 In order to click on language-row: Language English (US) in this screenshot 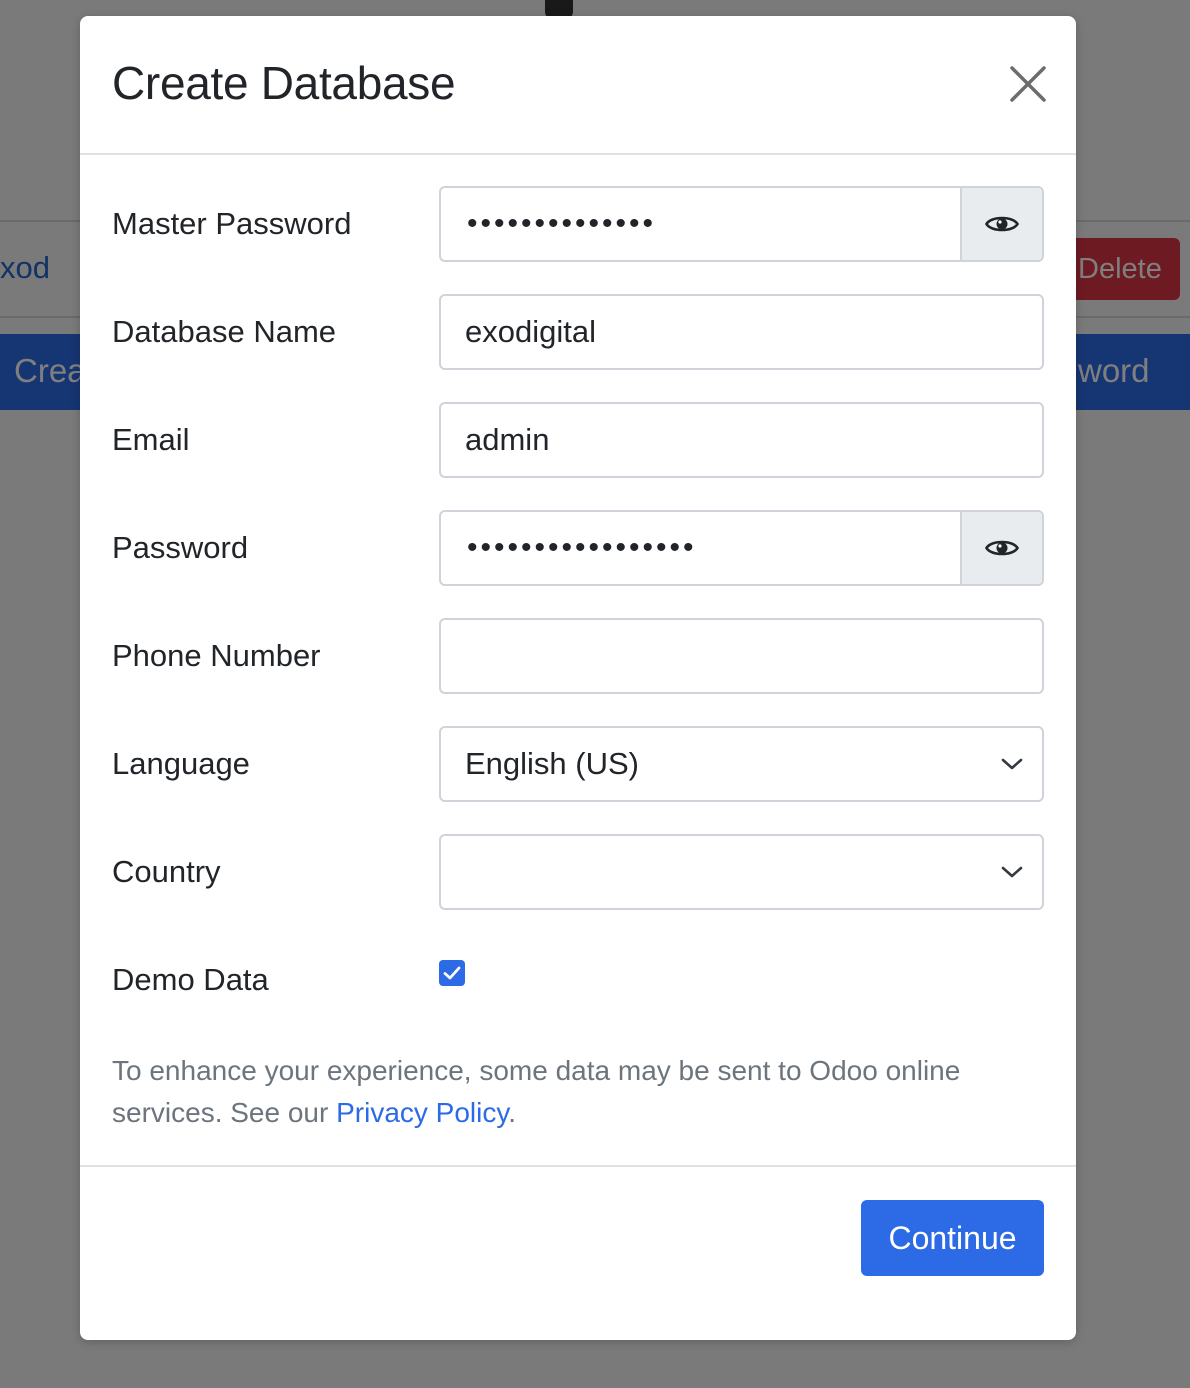, I will do `click(578, 764)`.